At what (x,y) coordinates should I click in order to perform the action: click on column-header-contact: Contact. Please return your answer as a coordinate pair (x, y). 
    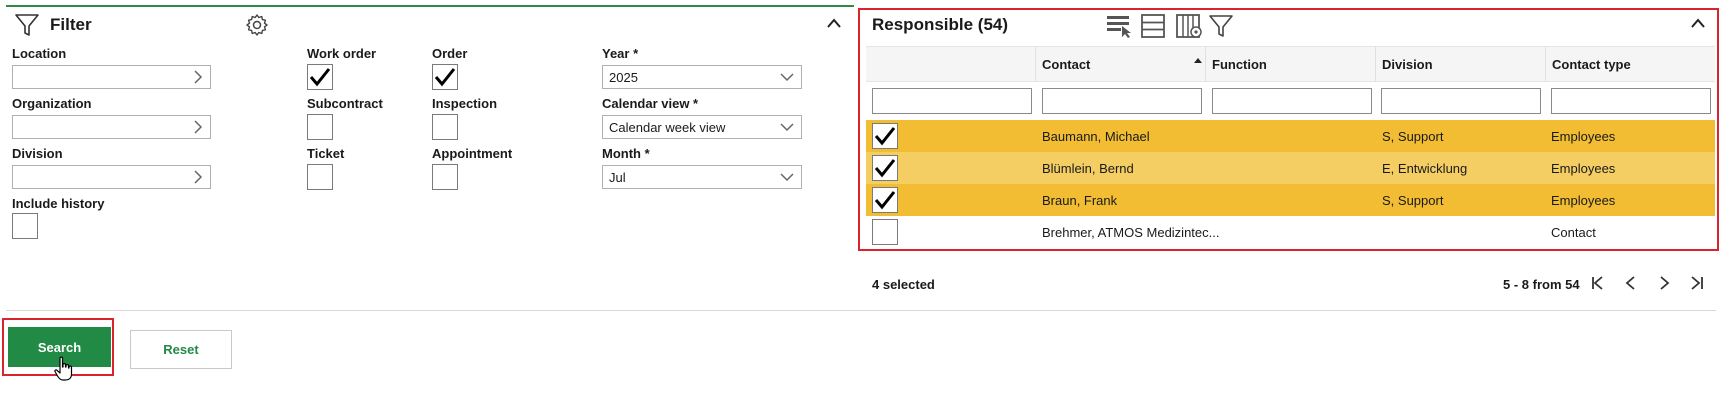
    Looking at the image, I should click on (1066, 64).